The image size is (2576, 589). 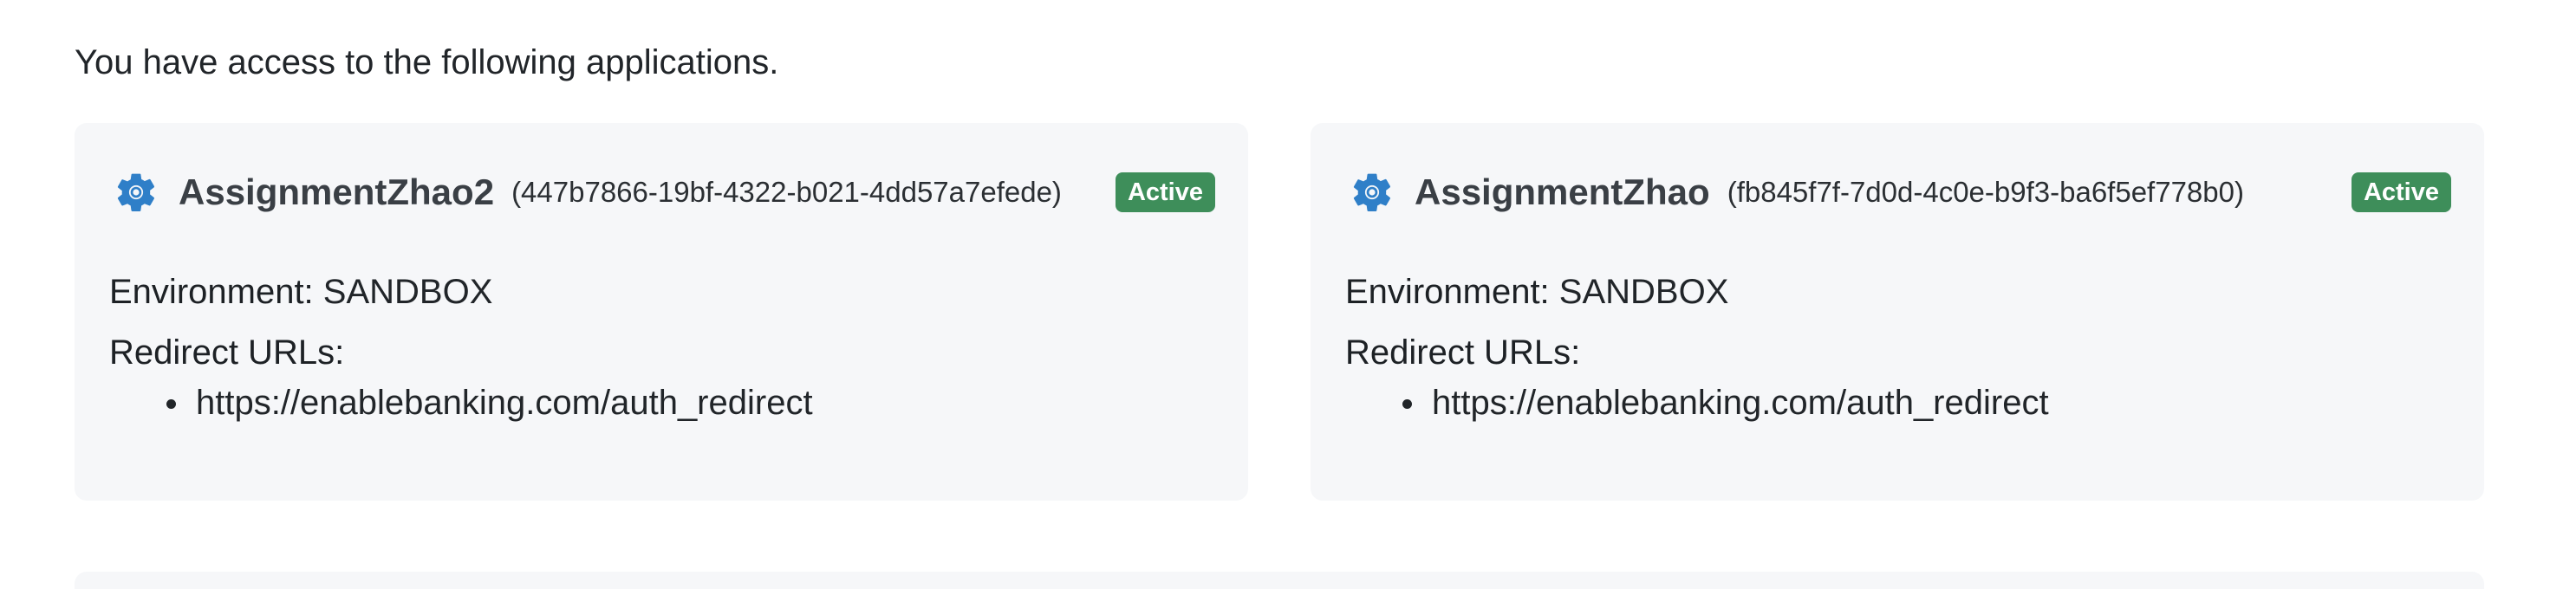 I want to click on application-id: (fb845f7f-7d0d-4c0e-b9f3-ba6f5ef778b0), so click(x=1985, y=192).